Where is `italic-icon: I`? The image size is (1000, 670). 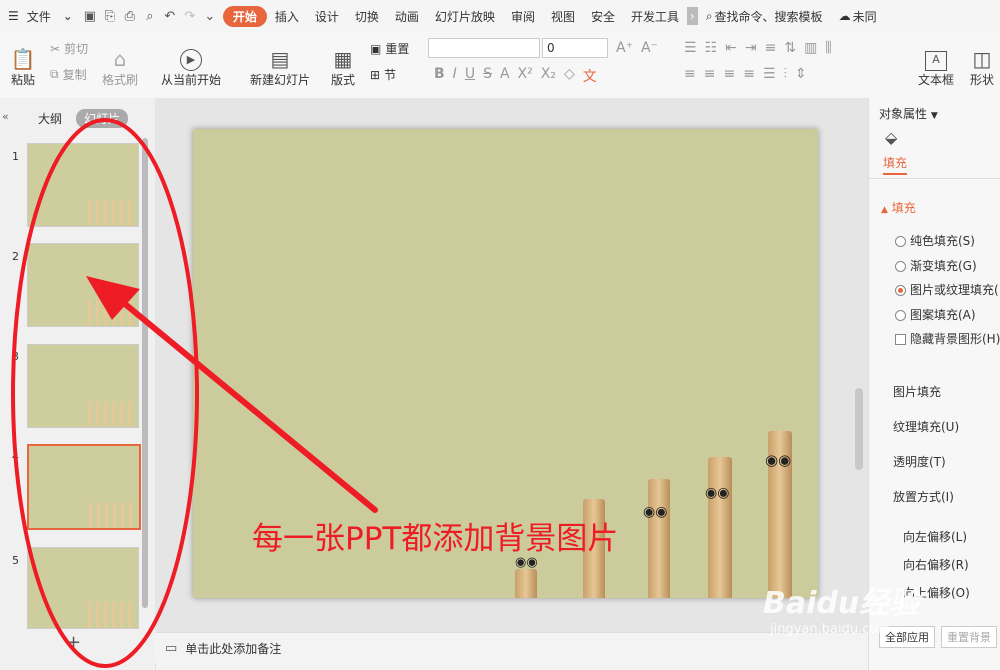
italic-icon: I is located at coordinates (455, 76).